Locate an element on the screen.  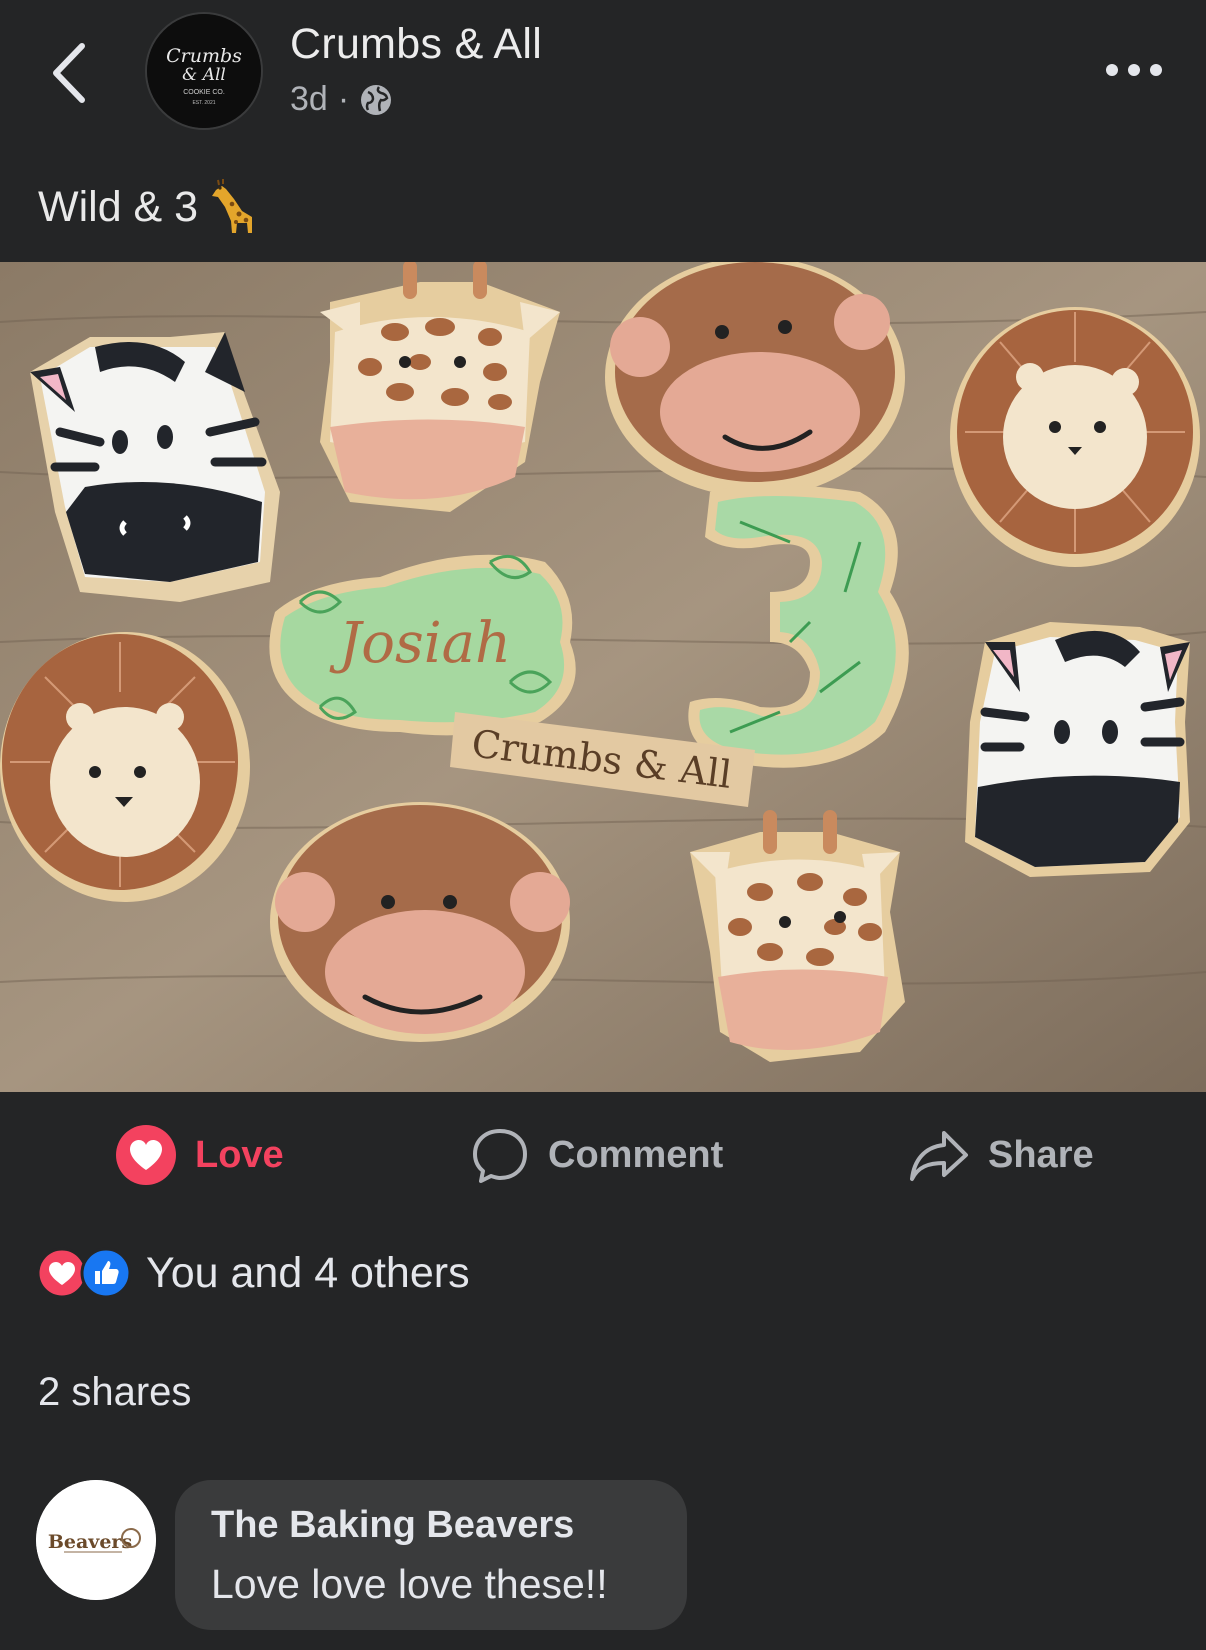
page-avatar: Crumbs & All COOKIE CO. EST. 2021 is located at coordinates (204, 71).